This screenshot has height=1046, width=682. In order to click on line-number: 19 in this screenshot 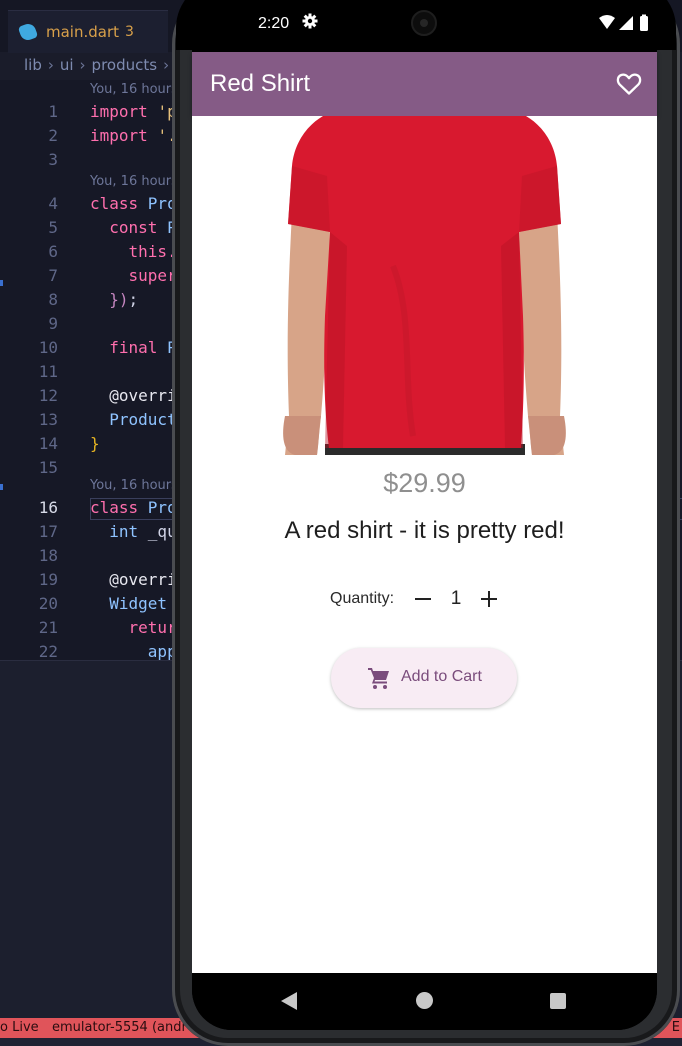, I will do `click(48, 579)`.